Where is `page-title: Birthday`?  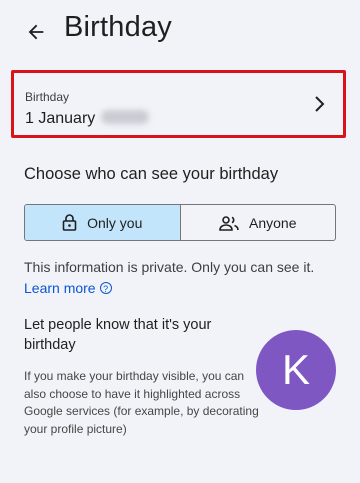 page-title: Birthday is located at coordinates (118, 27).